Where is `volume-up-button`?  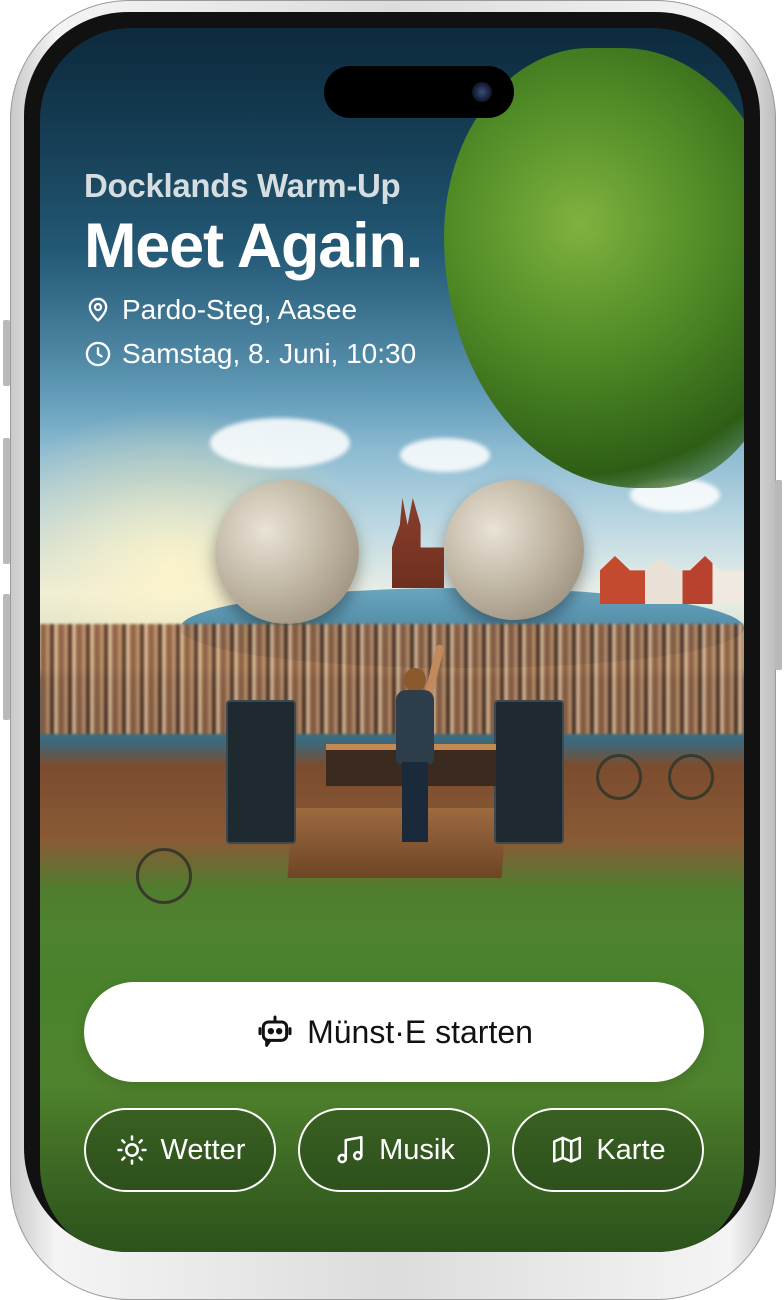 volume-up-button is located at coordinates (6, 501).